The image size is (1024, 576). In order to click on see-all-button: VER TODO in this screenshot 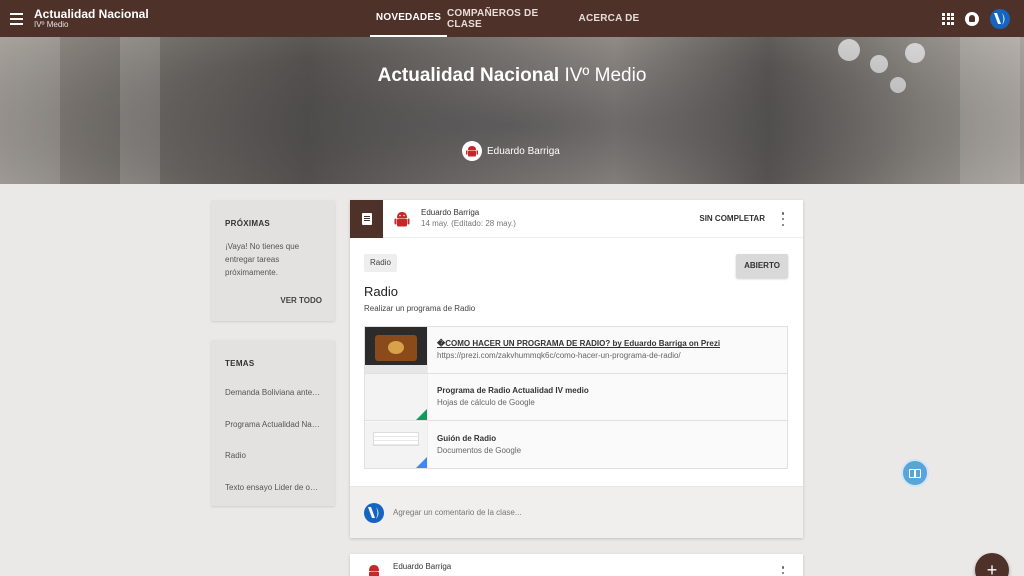, I will do `click(301, 300)`.